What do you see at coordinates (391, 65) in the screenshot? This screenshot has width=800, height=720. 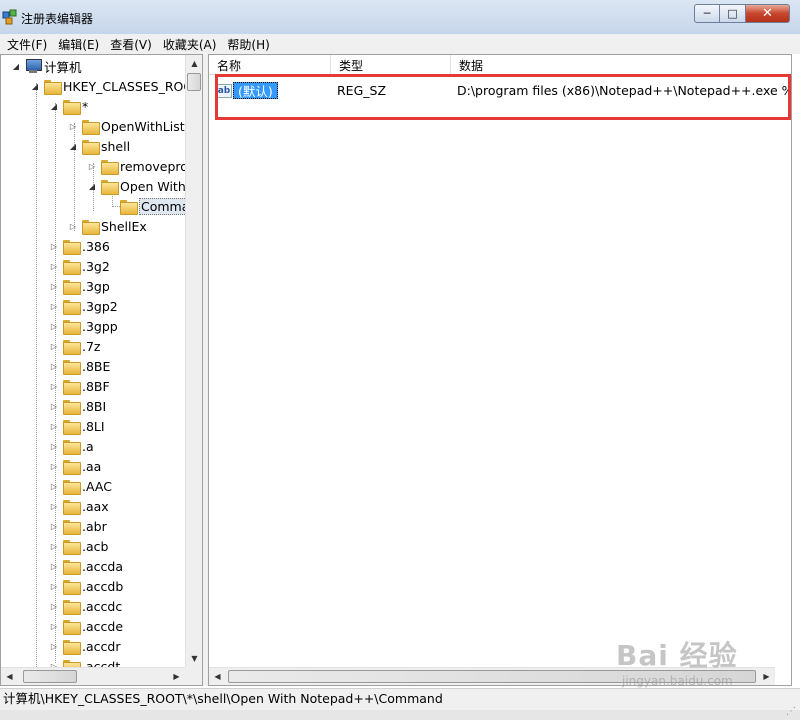 I see `column-header-type: 类型` at bounding box center [391, 65].